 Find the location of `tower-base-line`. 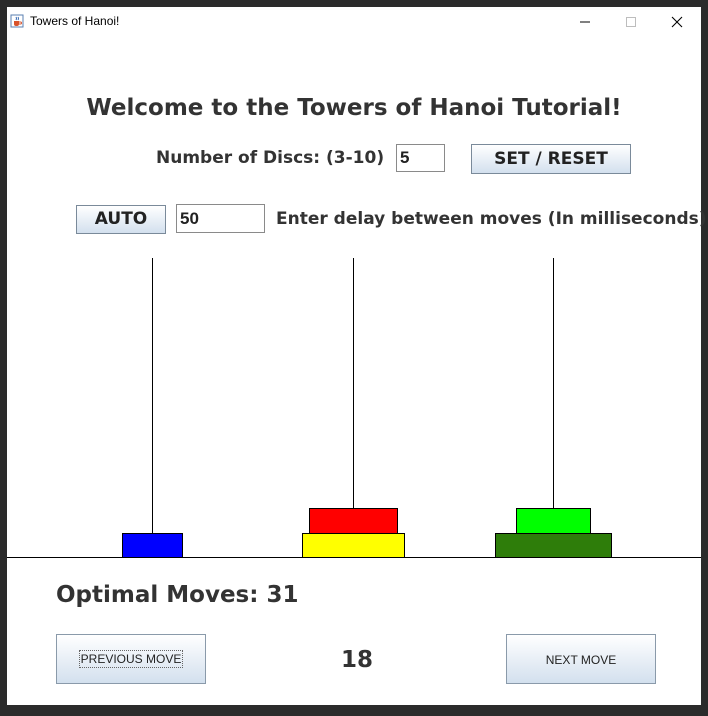

tower-base-line is located at coordinates (354, 557).